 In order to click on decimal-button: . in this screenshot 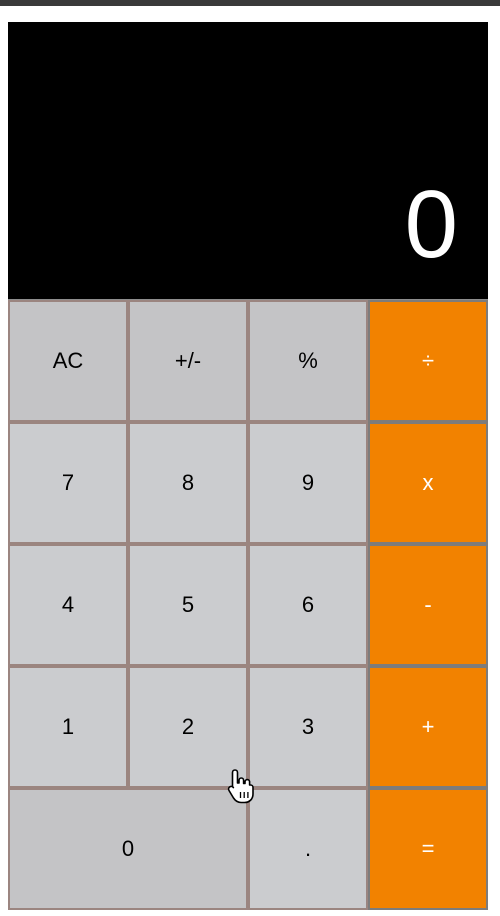, I will do `click(308, 849)`.